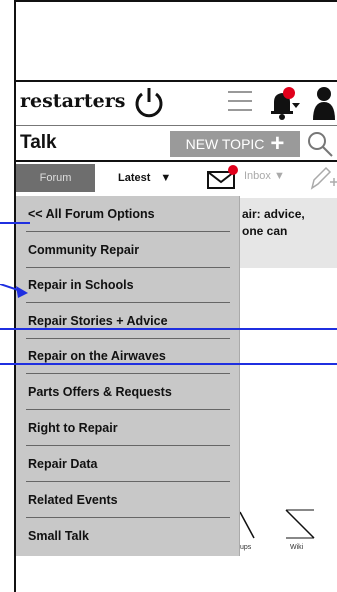 The height and width of the screenshot is (592, 337). I want to click on tab-latest: Latest ▼, so click(140, 178).